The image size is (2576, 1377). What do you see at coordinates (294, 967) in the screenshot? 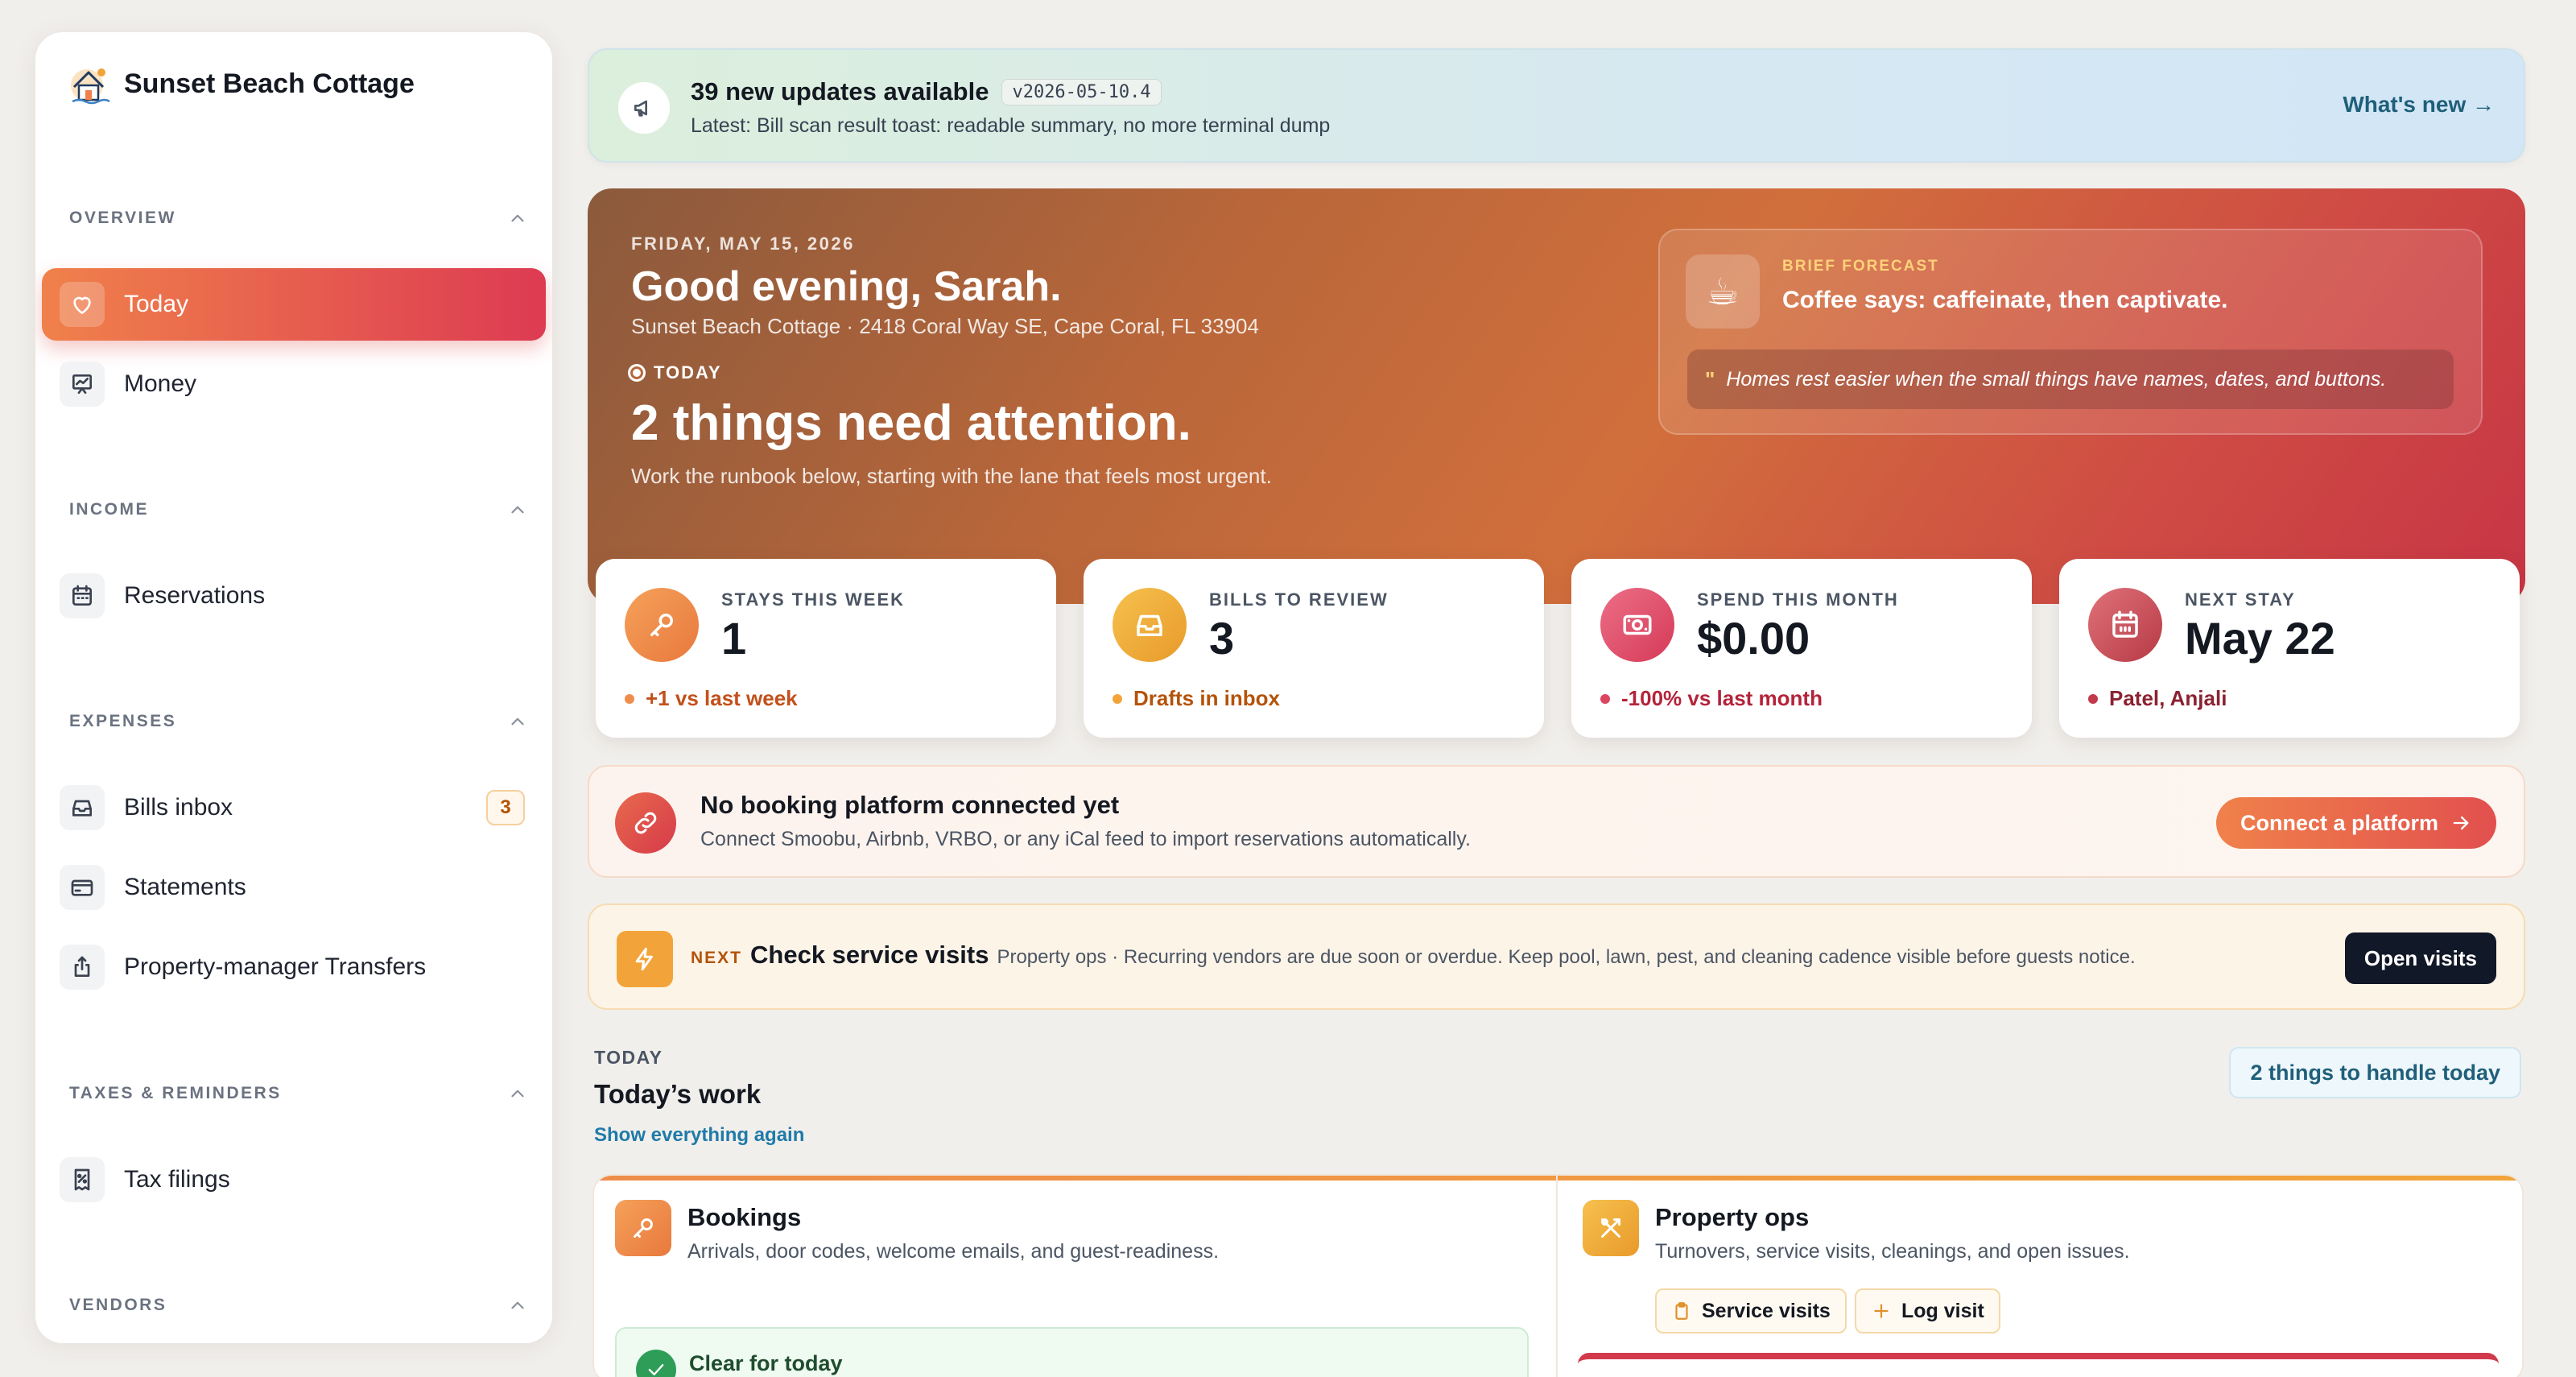
I see `sidebar-item-transfers: Property-manager Transfers` at bounding box center [294, 967].